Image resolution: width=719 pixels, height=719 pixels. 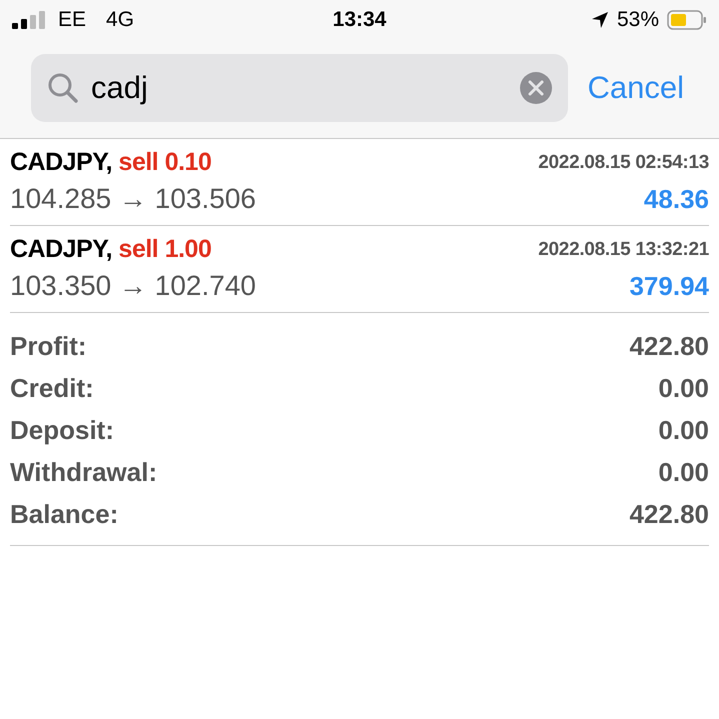 What do you see at coordinates (165, 162) in the screenshot?
I see `deal-type: sell 0.10` at bounding box center [165, 162].